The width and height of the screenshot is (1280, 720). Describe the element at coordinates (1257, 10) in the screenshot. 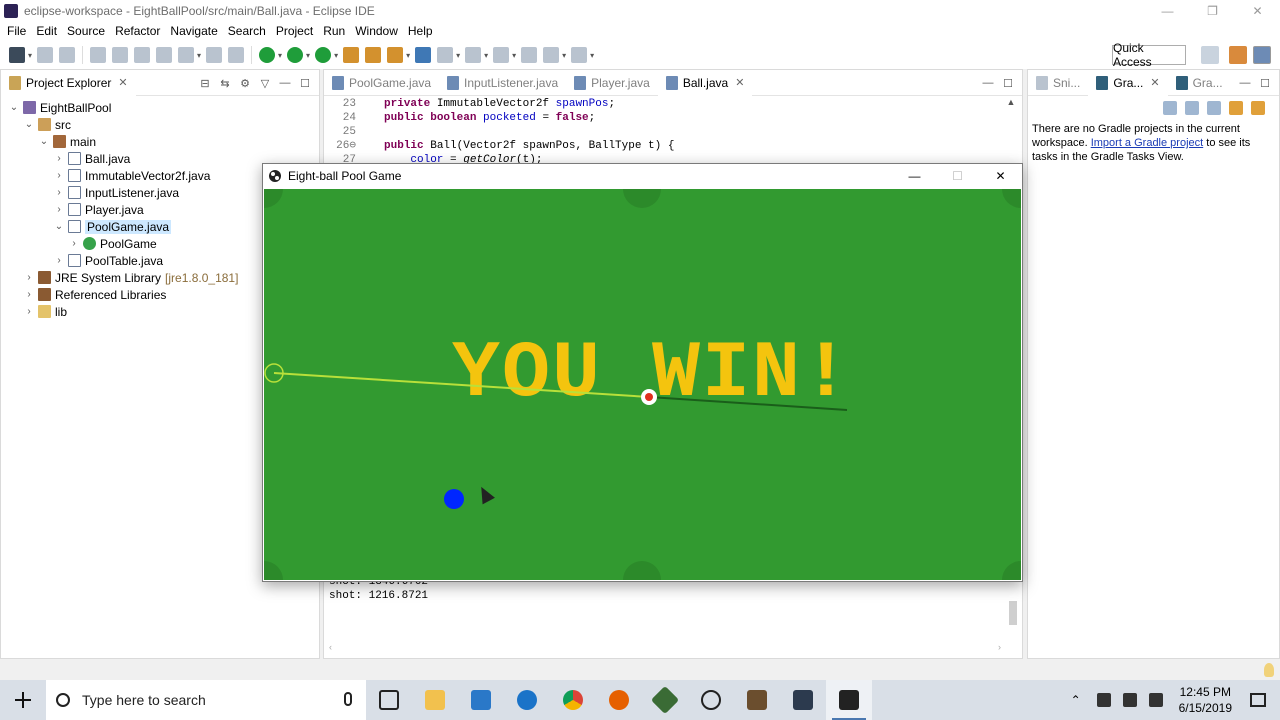

I see `close-button: ✕` at that location.